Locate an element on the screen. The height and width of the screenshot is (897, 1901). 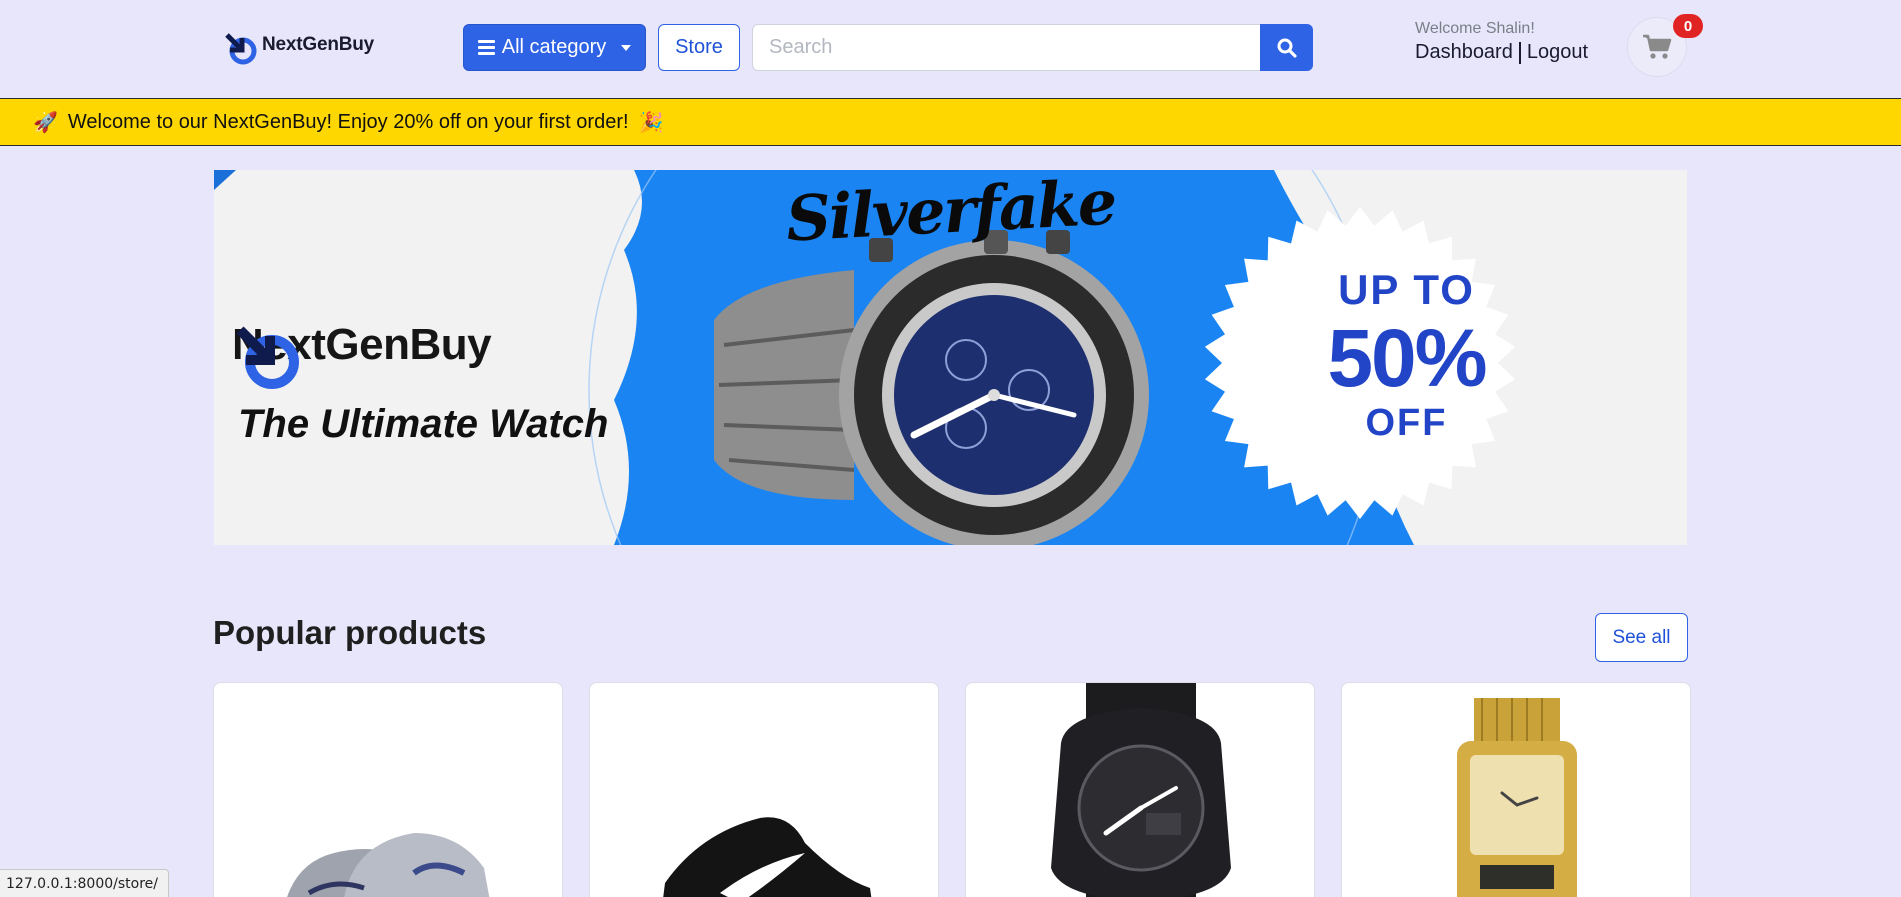
search-input is located at coordinates (1006, 47).